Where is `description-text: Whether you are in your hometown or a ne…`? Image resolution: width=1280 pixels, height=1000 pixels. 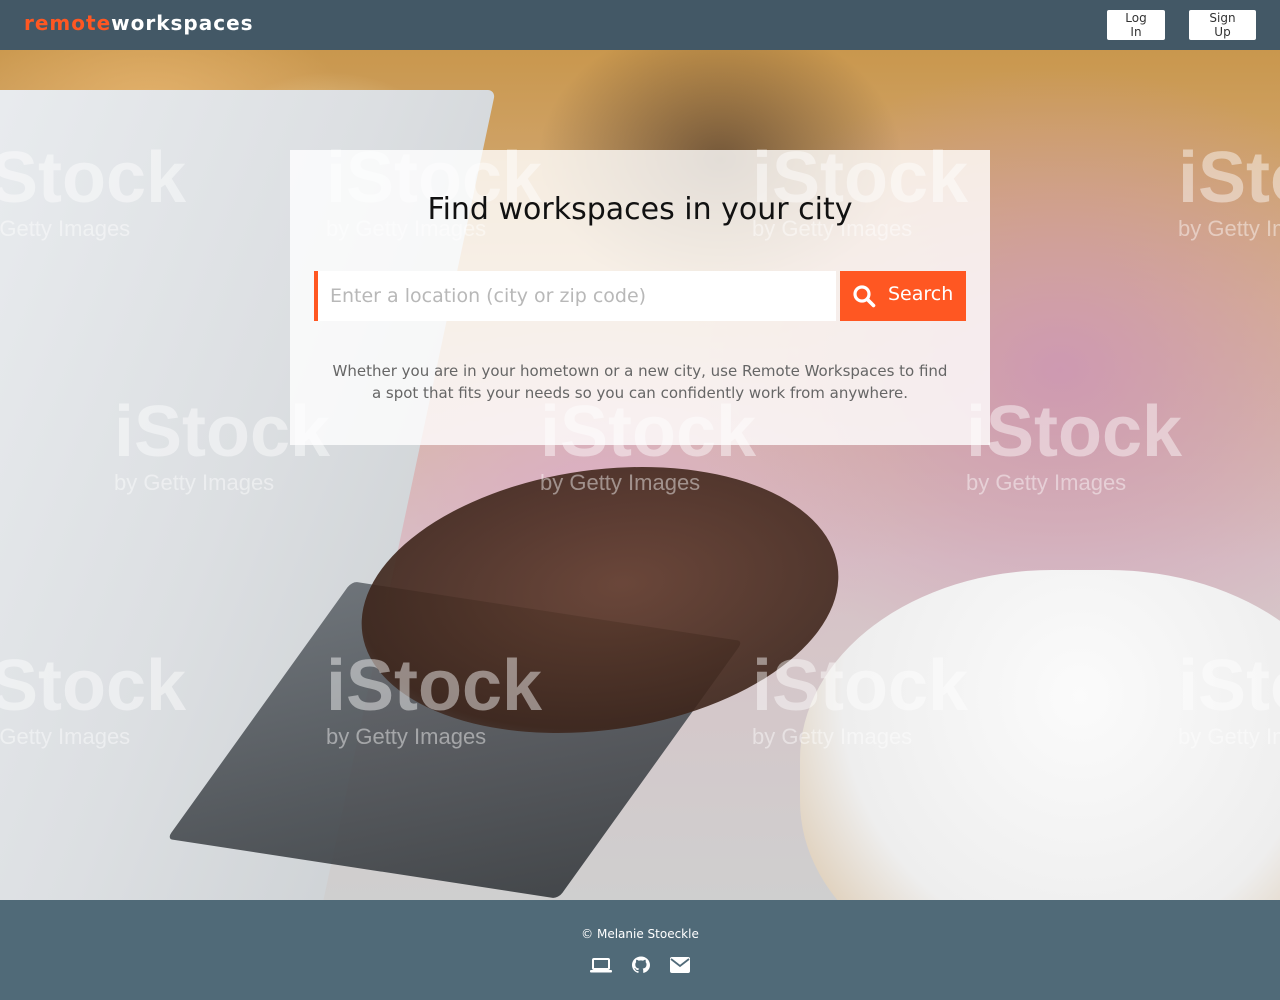 description-text: Whether you are in your hometown or a ne… is located at coordinates (640, 382).